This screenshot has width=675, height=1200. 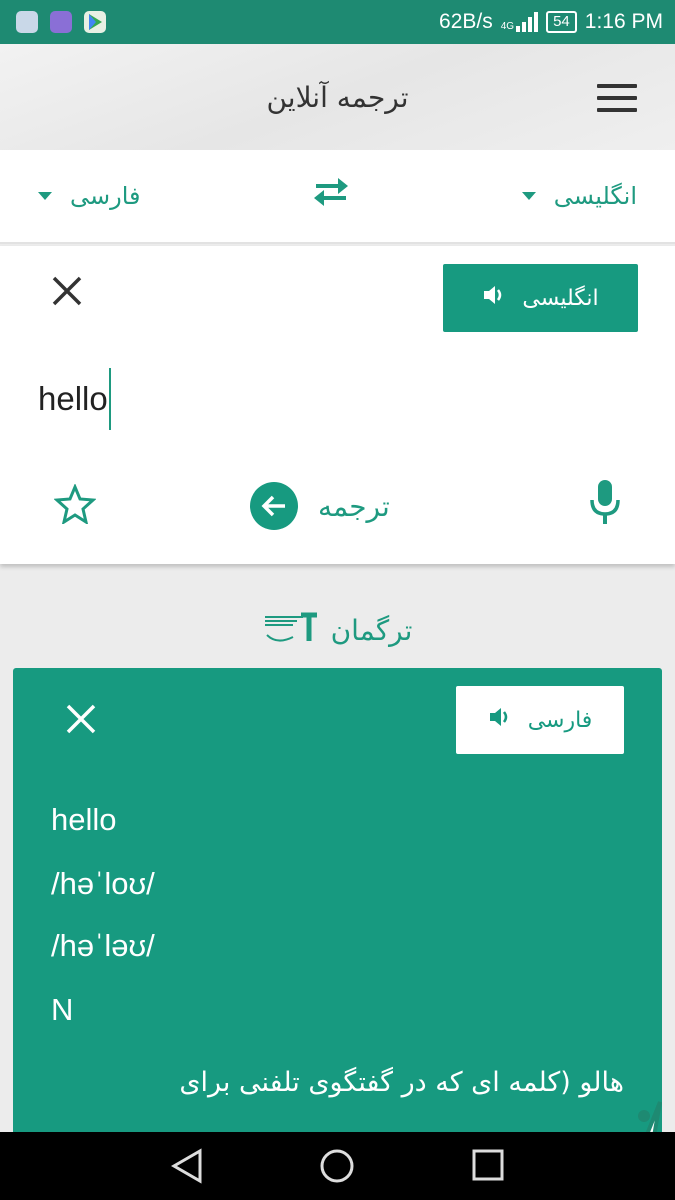 I want to click on status-bar: 62B/s 4G 54 1:16 PM, so click(x=337, y=22).